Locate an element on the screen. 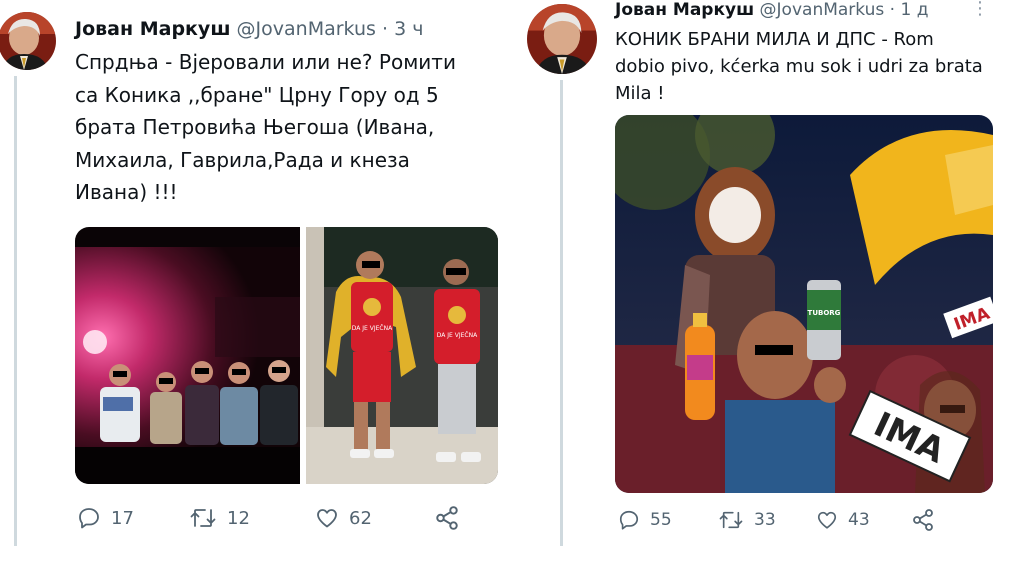 The image size is (1024, 565). like-count: 62 is located at coordinates (360, 518).